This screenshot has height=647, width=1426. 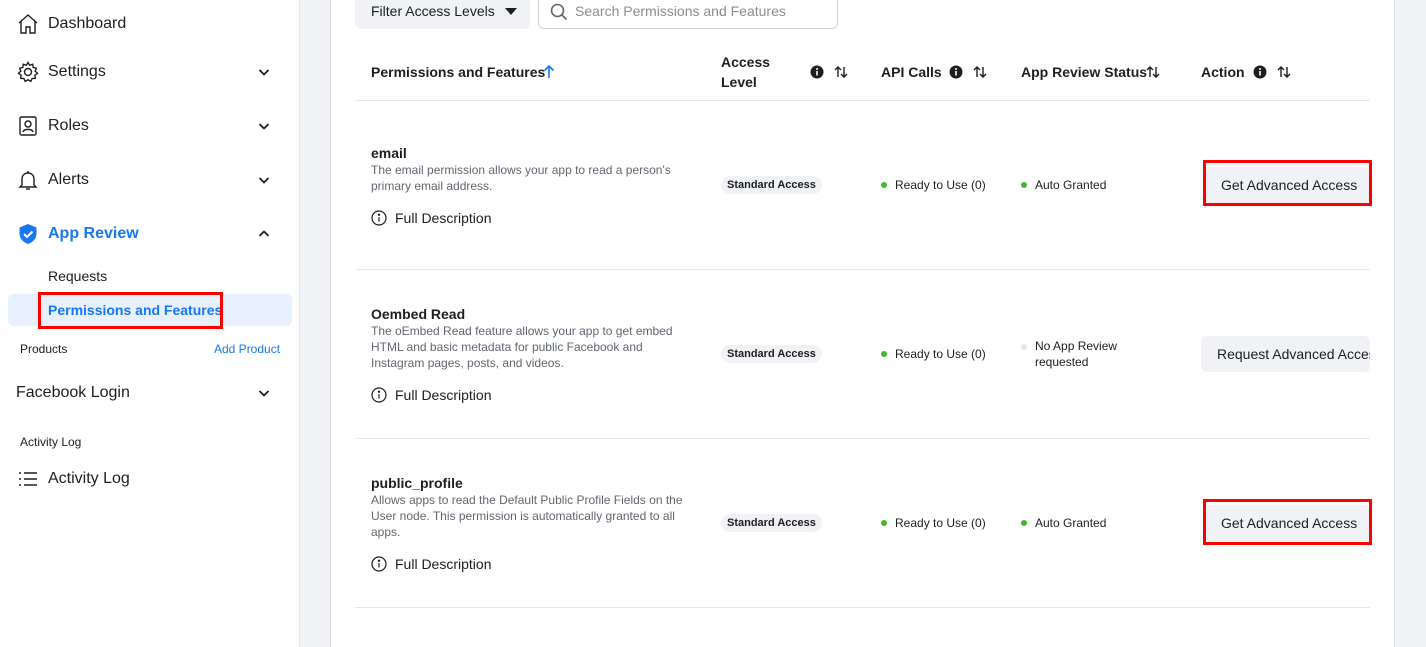 I want to click on add-product-link: Add Product, so click(x=247, y=349).